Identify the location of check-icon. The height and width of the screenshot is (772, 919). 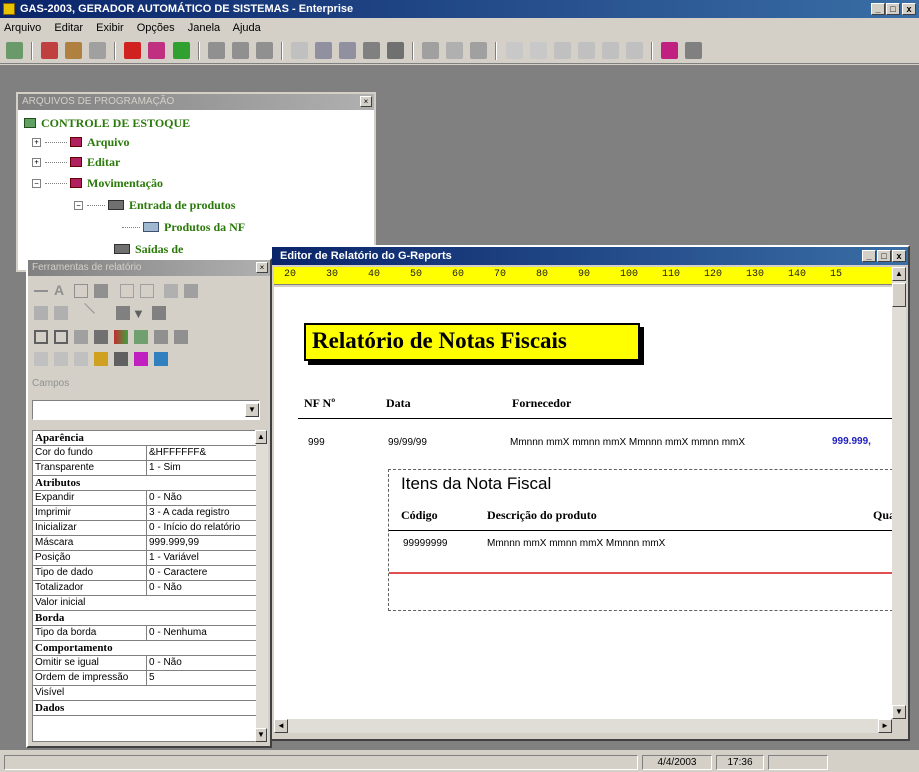
(181, 50).